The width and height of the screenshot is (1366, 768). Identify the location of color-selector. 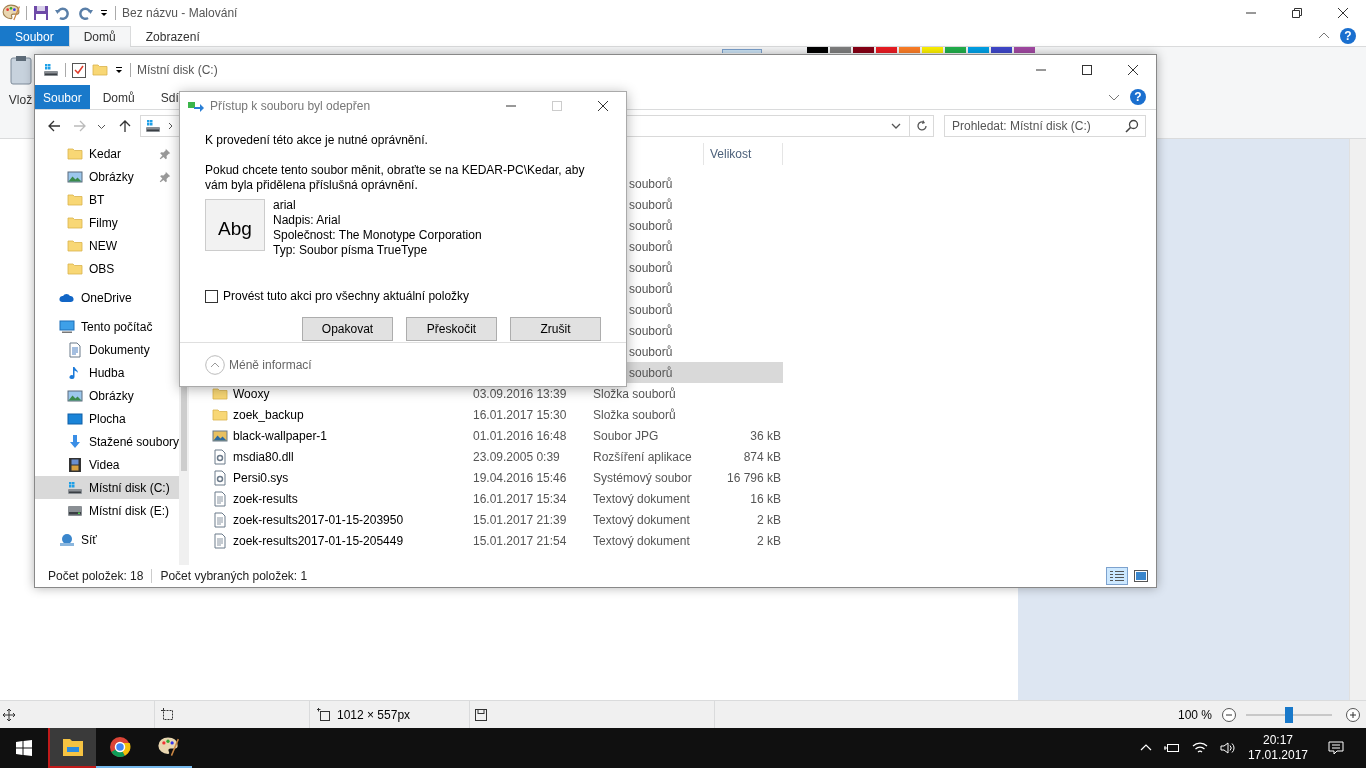
(742, 51).